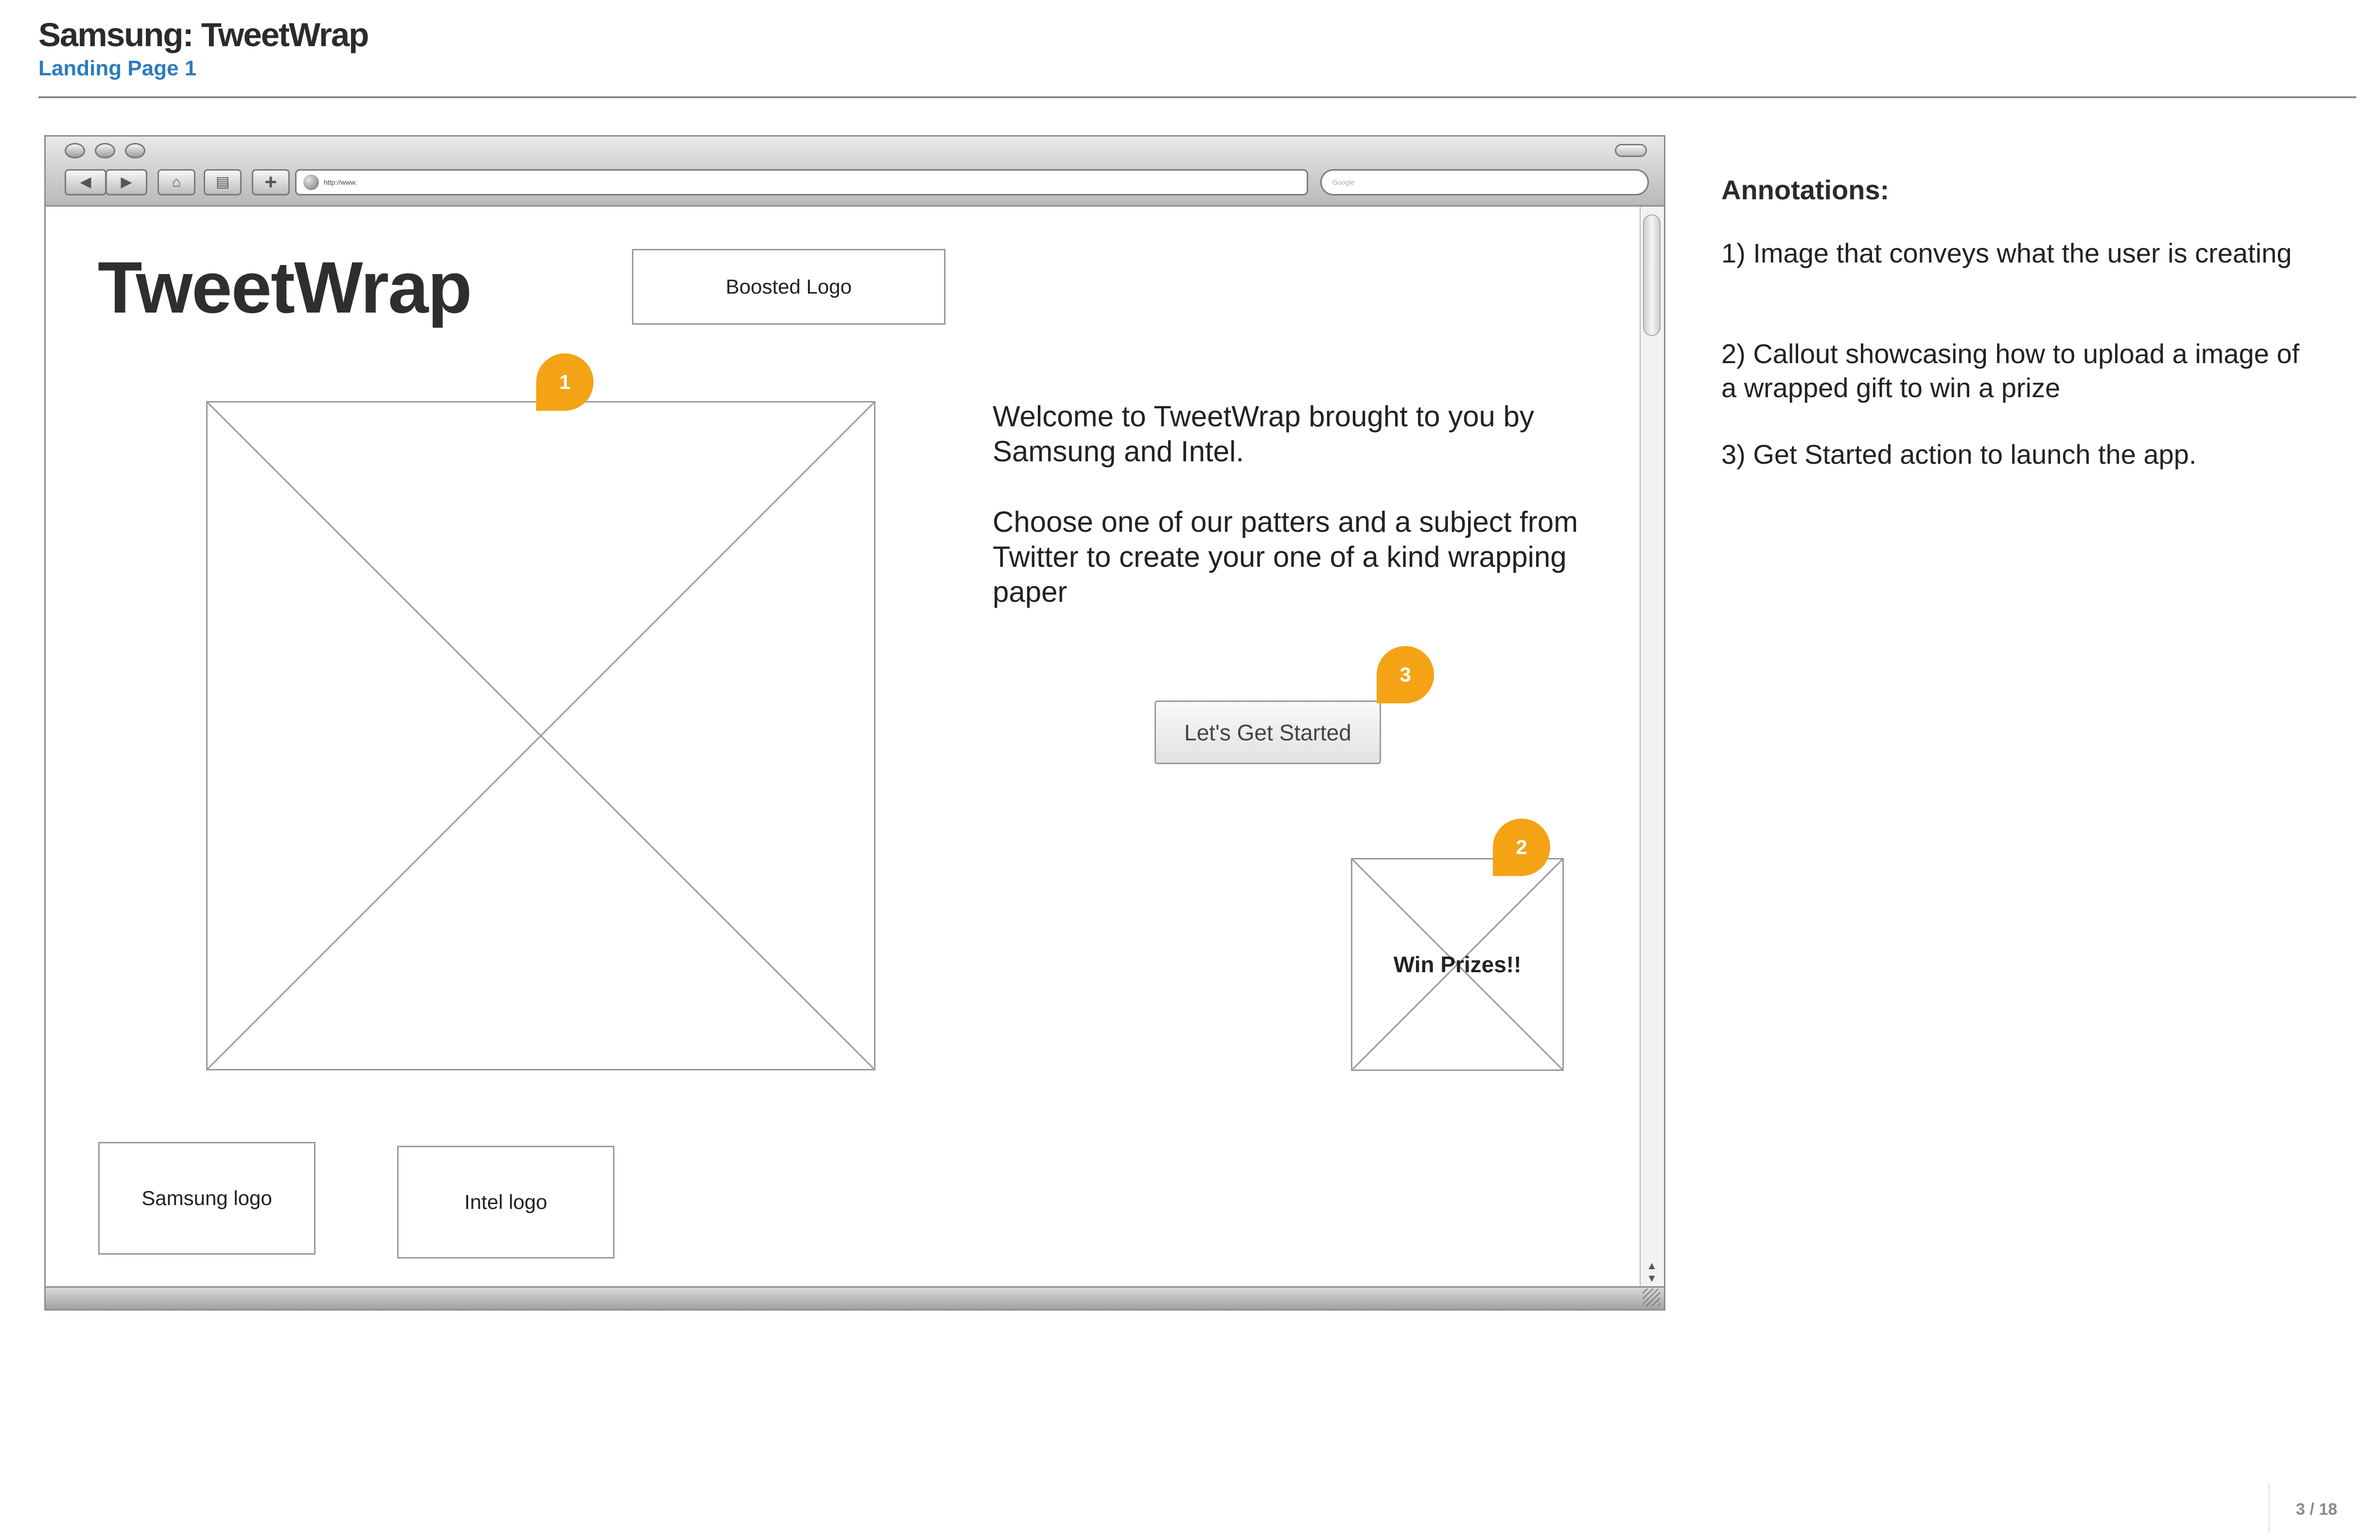  What do you see at coordinates (855, 1297) in the screenshot?
I see `browser-status-bar` at bounding box center [855, 1297].